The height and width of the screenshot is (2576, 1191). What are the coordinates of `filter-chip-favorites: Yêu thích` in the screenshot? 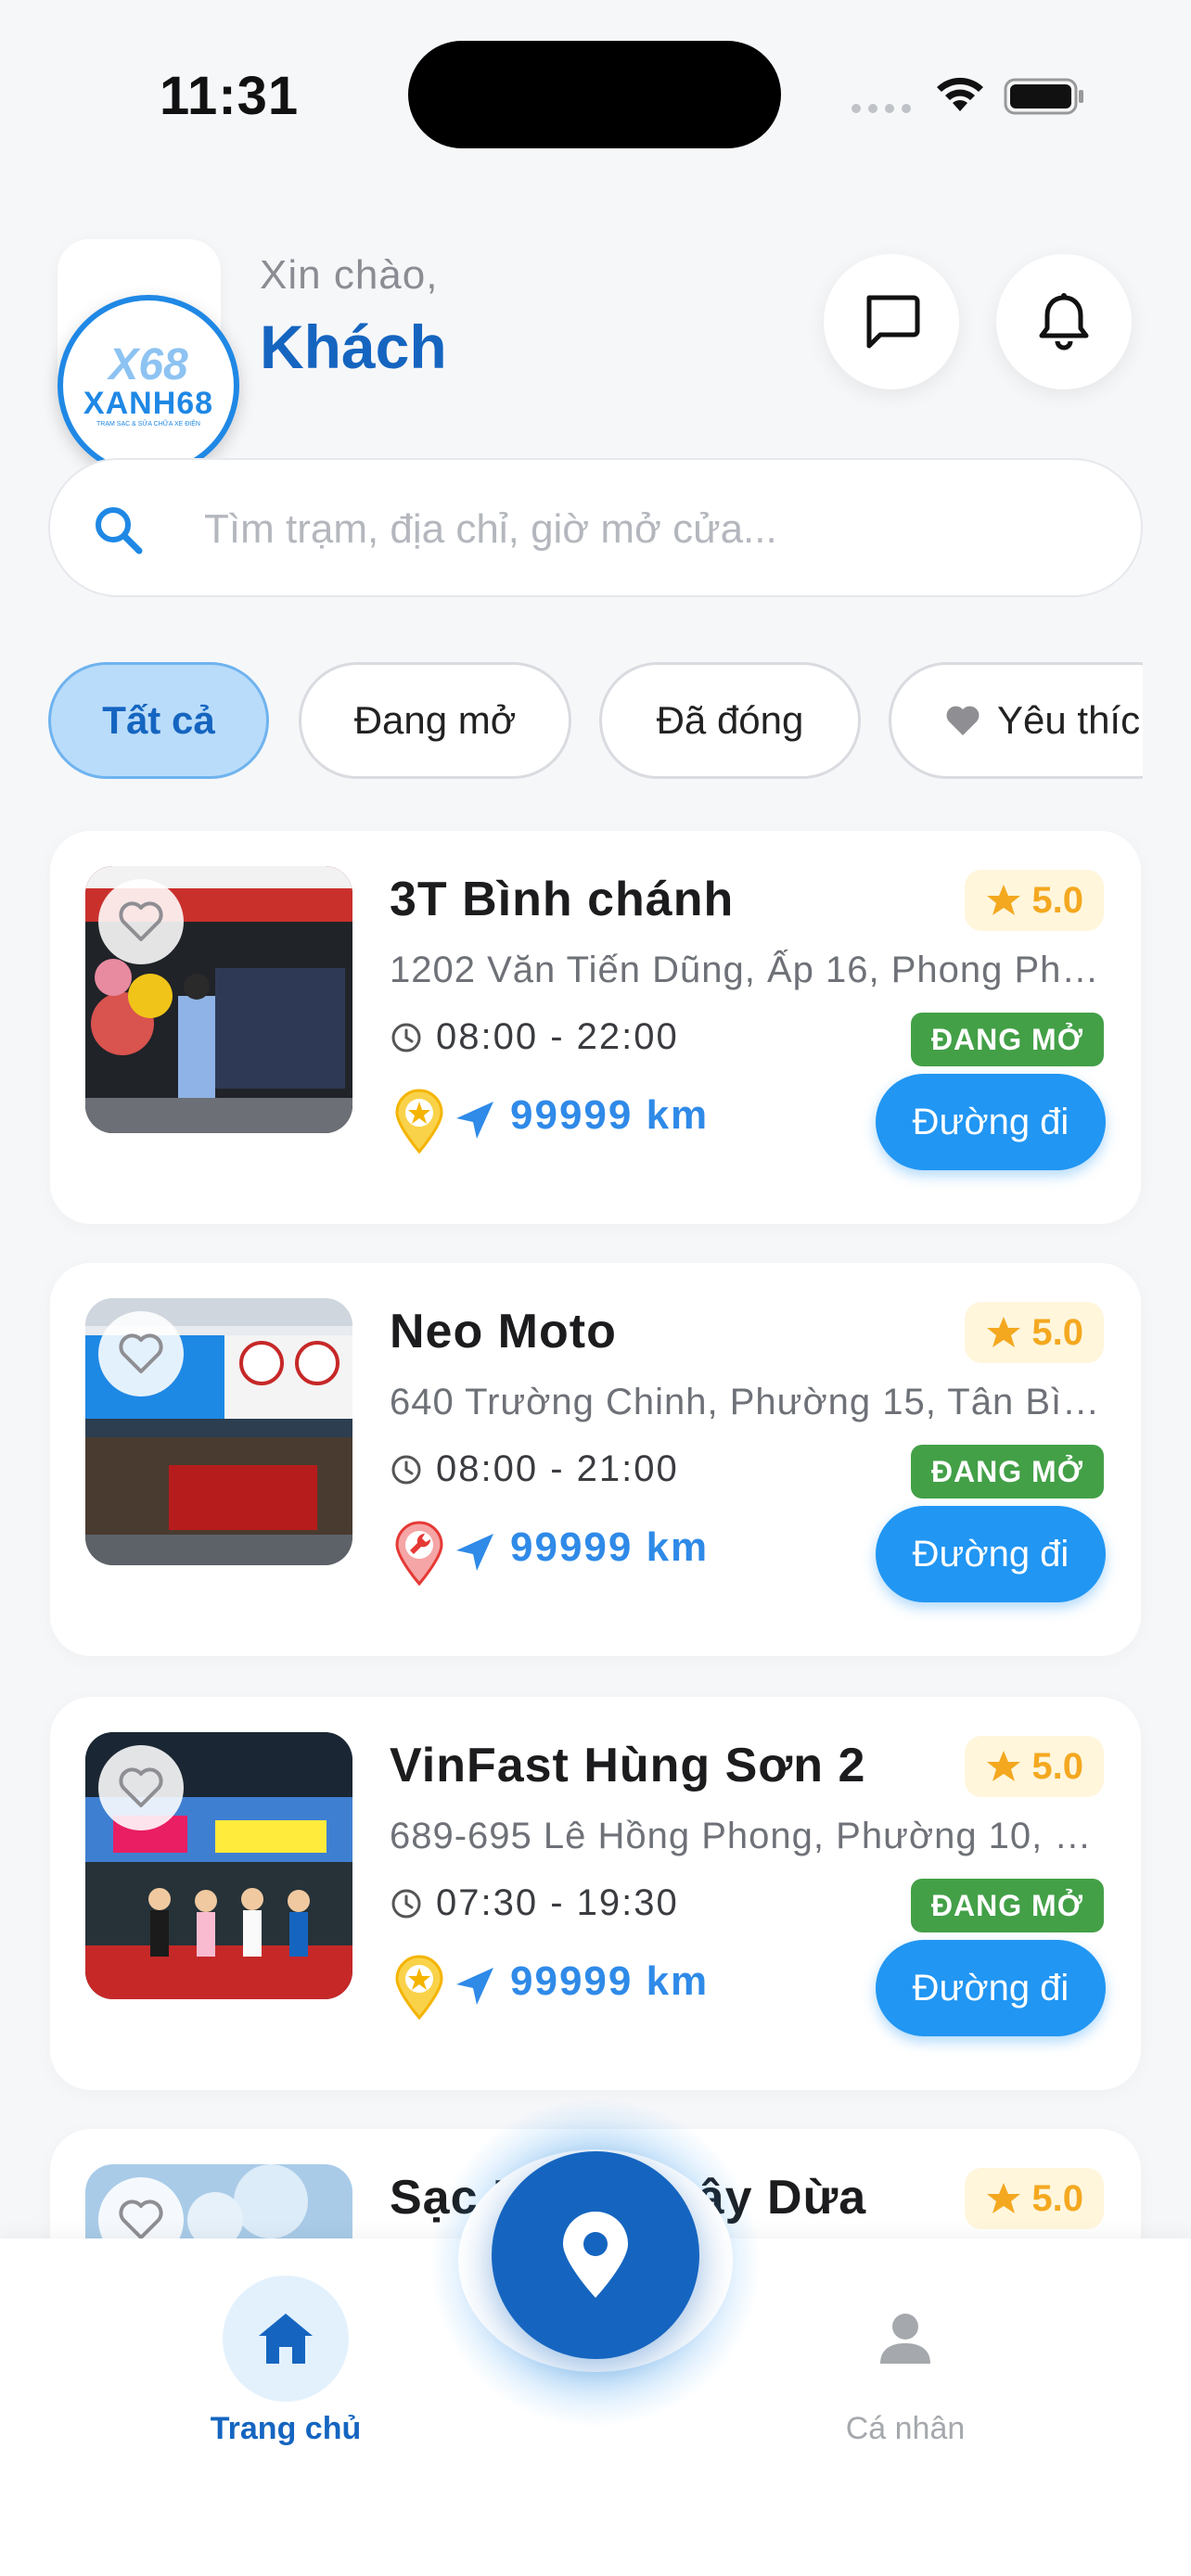 It's located at (1016, 720).